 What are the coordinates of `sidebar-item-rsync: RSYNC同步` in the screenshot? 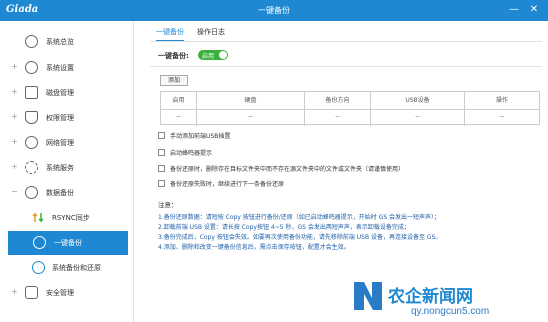 It's located at (67, 218).